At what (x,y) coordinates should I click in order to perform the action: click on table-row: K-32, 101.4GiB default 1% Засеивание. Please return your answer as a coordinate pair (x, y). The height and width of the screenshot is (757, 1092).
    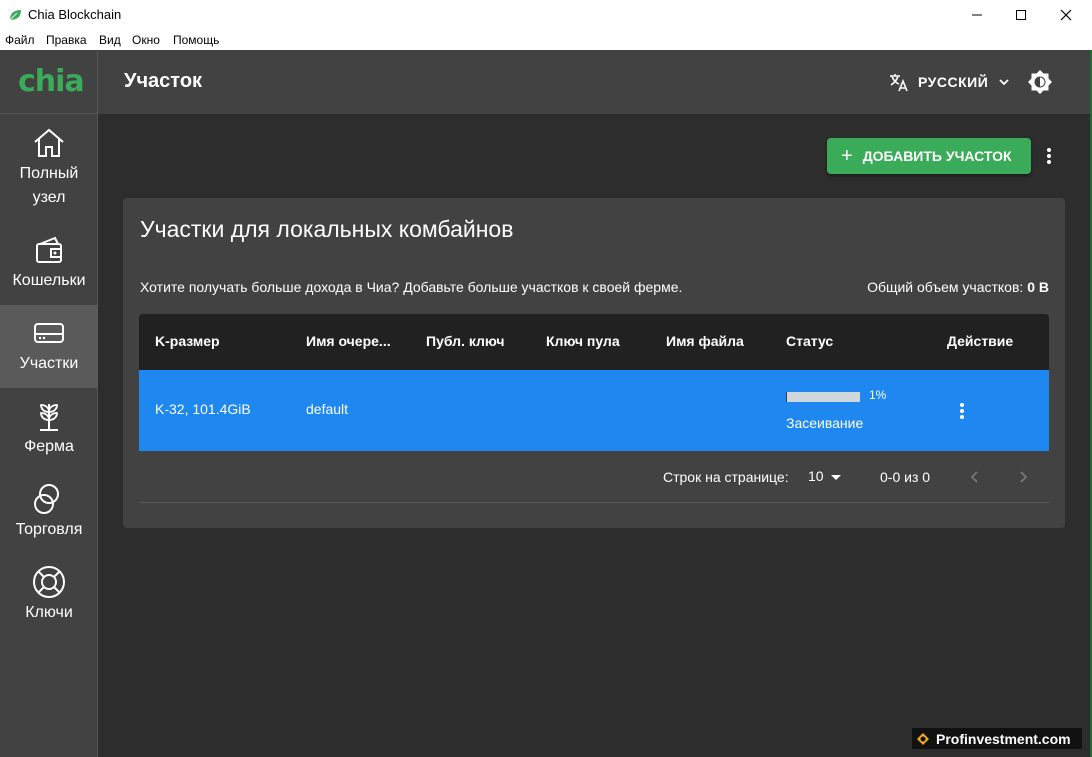
    Looking at the image, I should click on (594, 410).